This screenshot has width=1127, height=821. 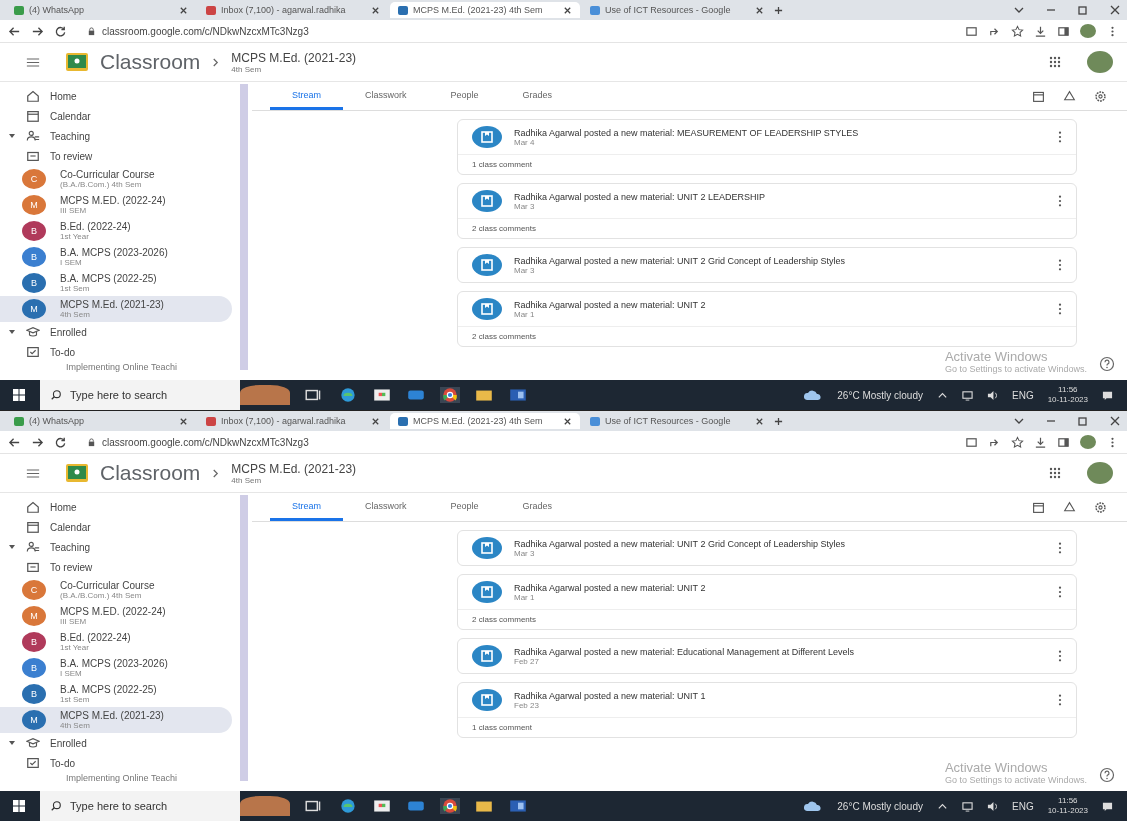 What do you see at coordinates (116, 179) in the screenshot?
I see `class-item: C Co-Curricular Course (B.A./B.Com.) 4th Sem` at bounding box center [116, 179].